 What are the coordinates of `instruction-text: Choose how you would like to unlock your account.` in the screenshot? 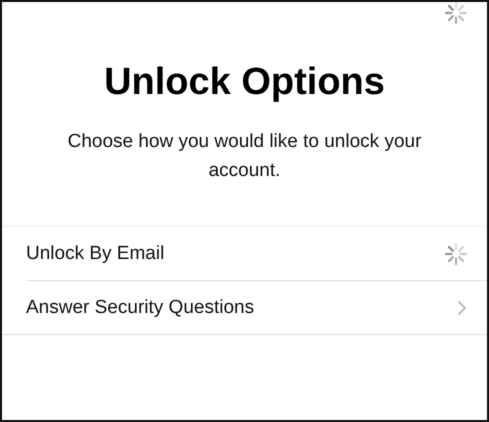 It's located at (244, 156).